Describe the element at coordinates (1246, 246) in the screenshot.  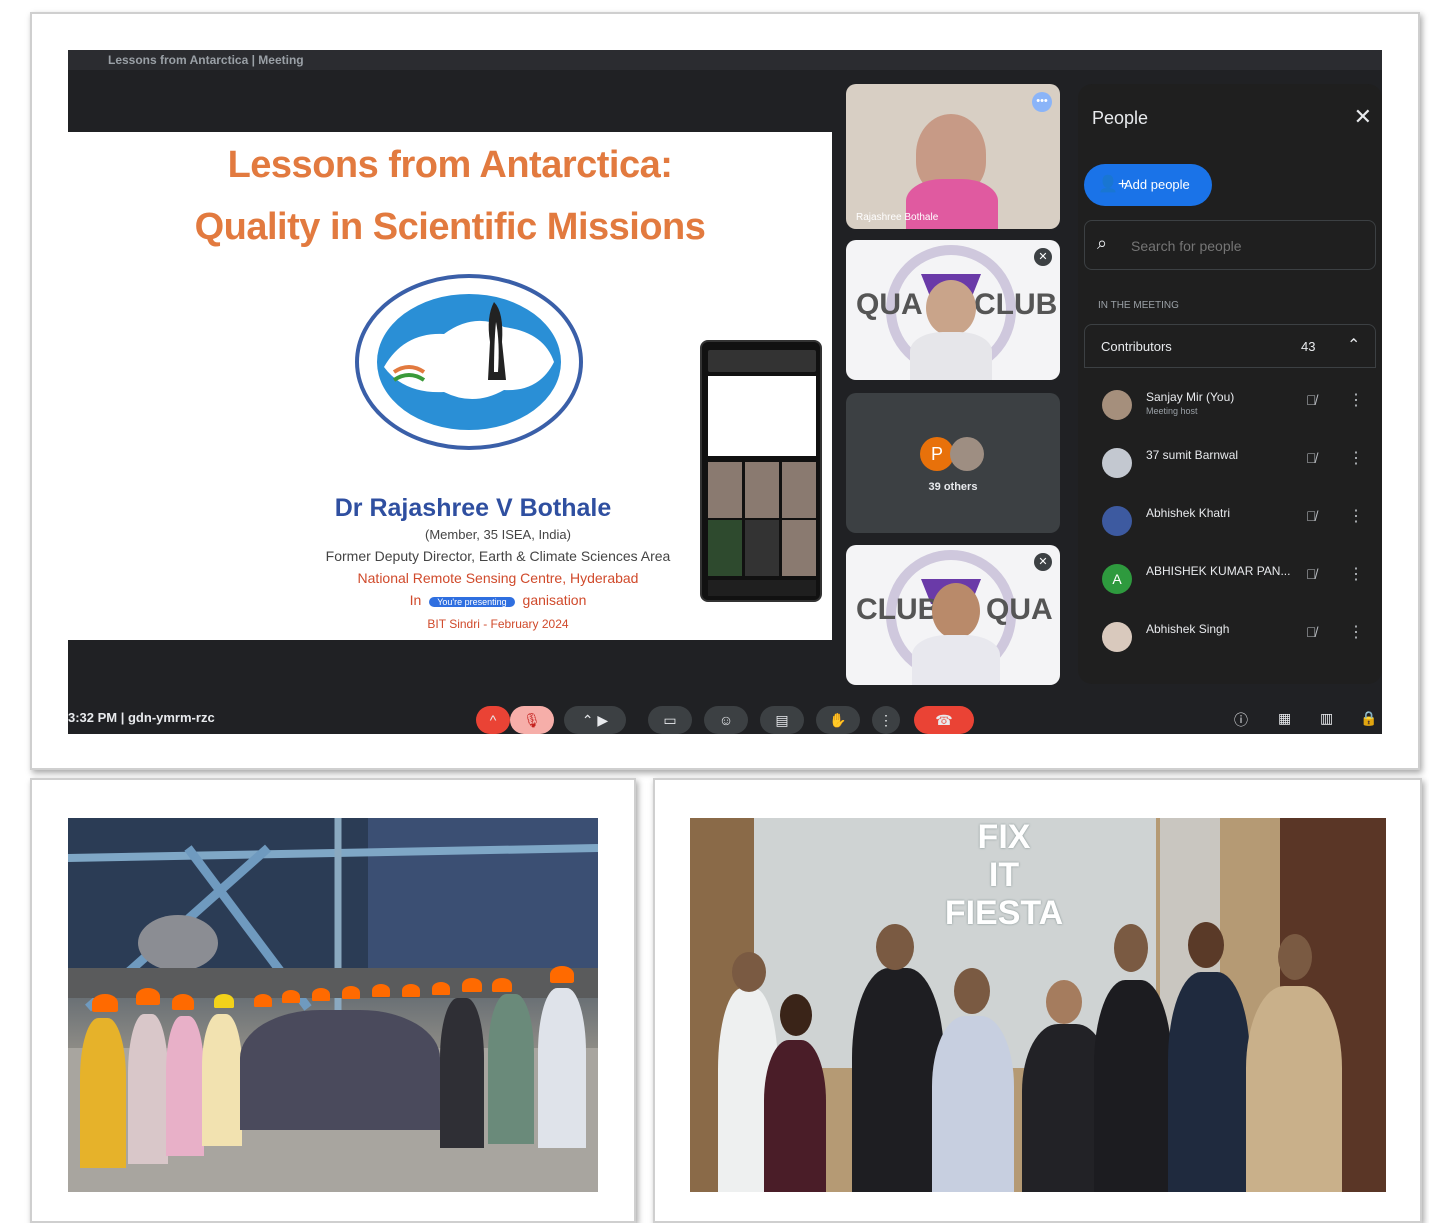
I see `search-input` at that location.